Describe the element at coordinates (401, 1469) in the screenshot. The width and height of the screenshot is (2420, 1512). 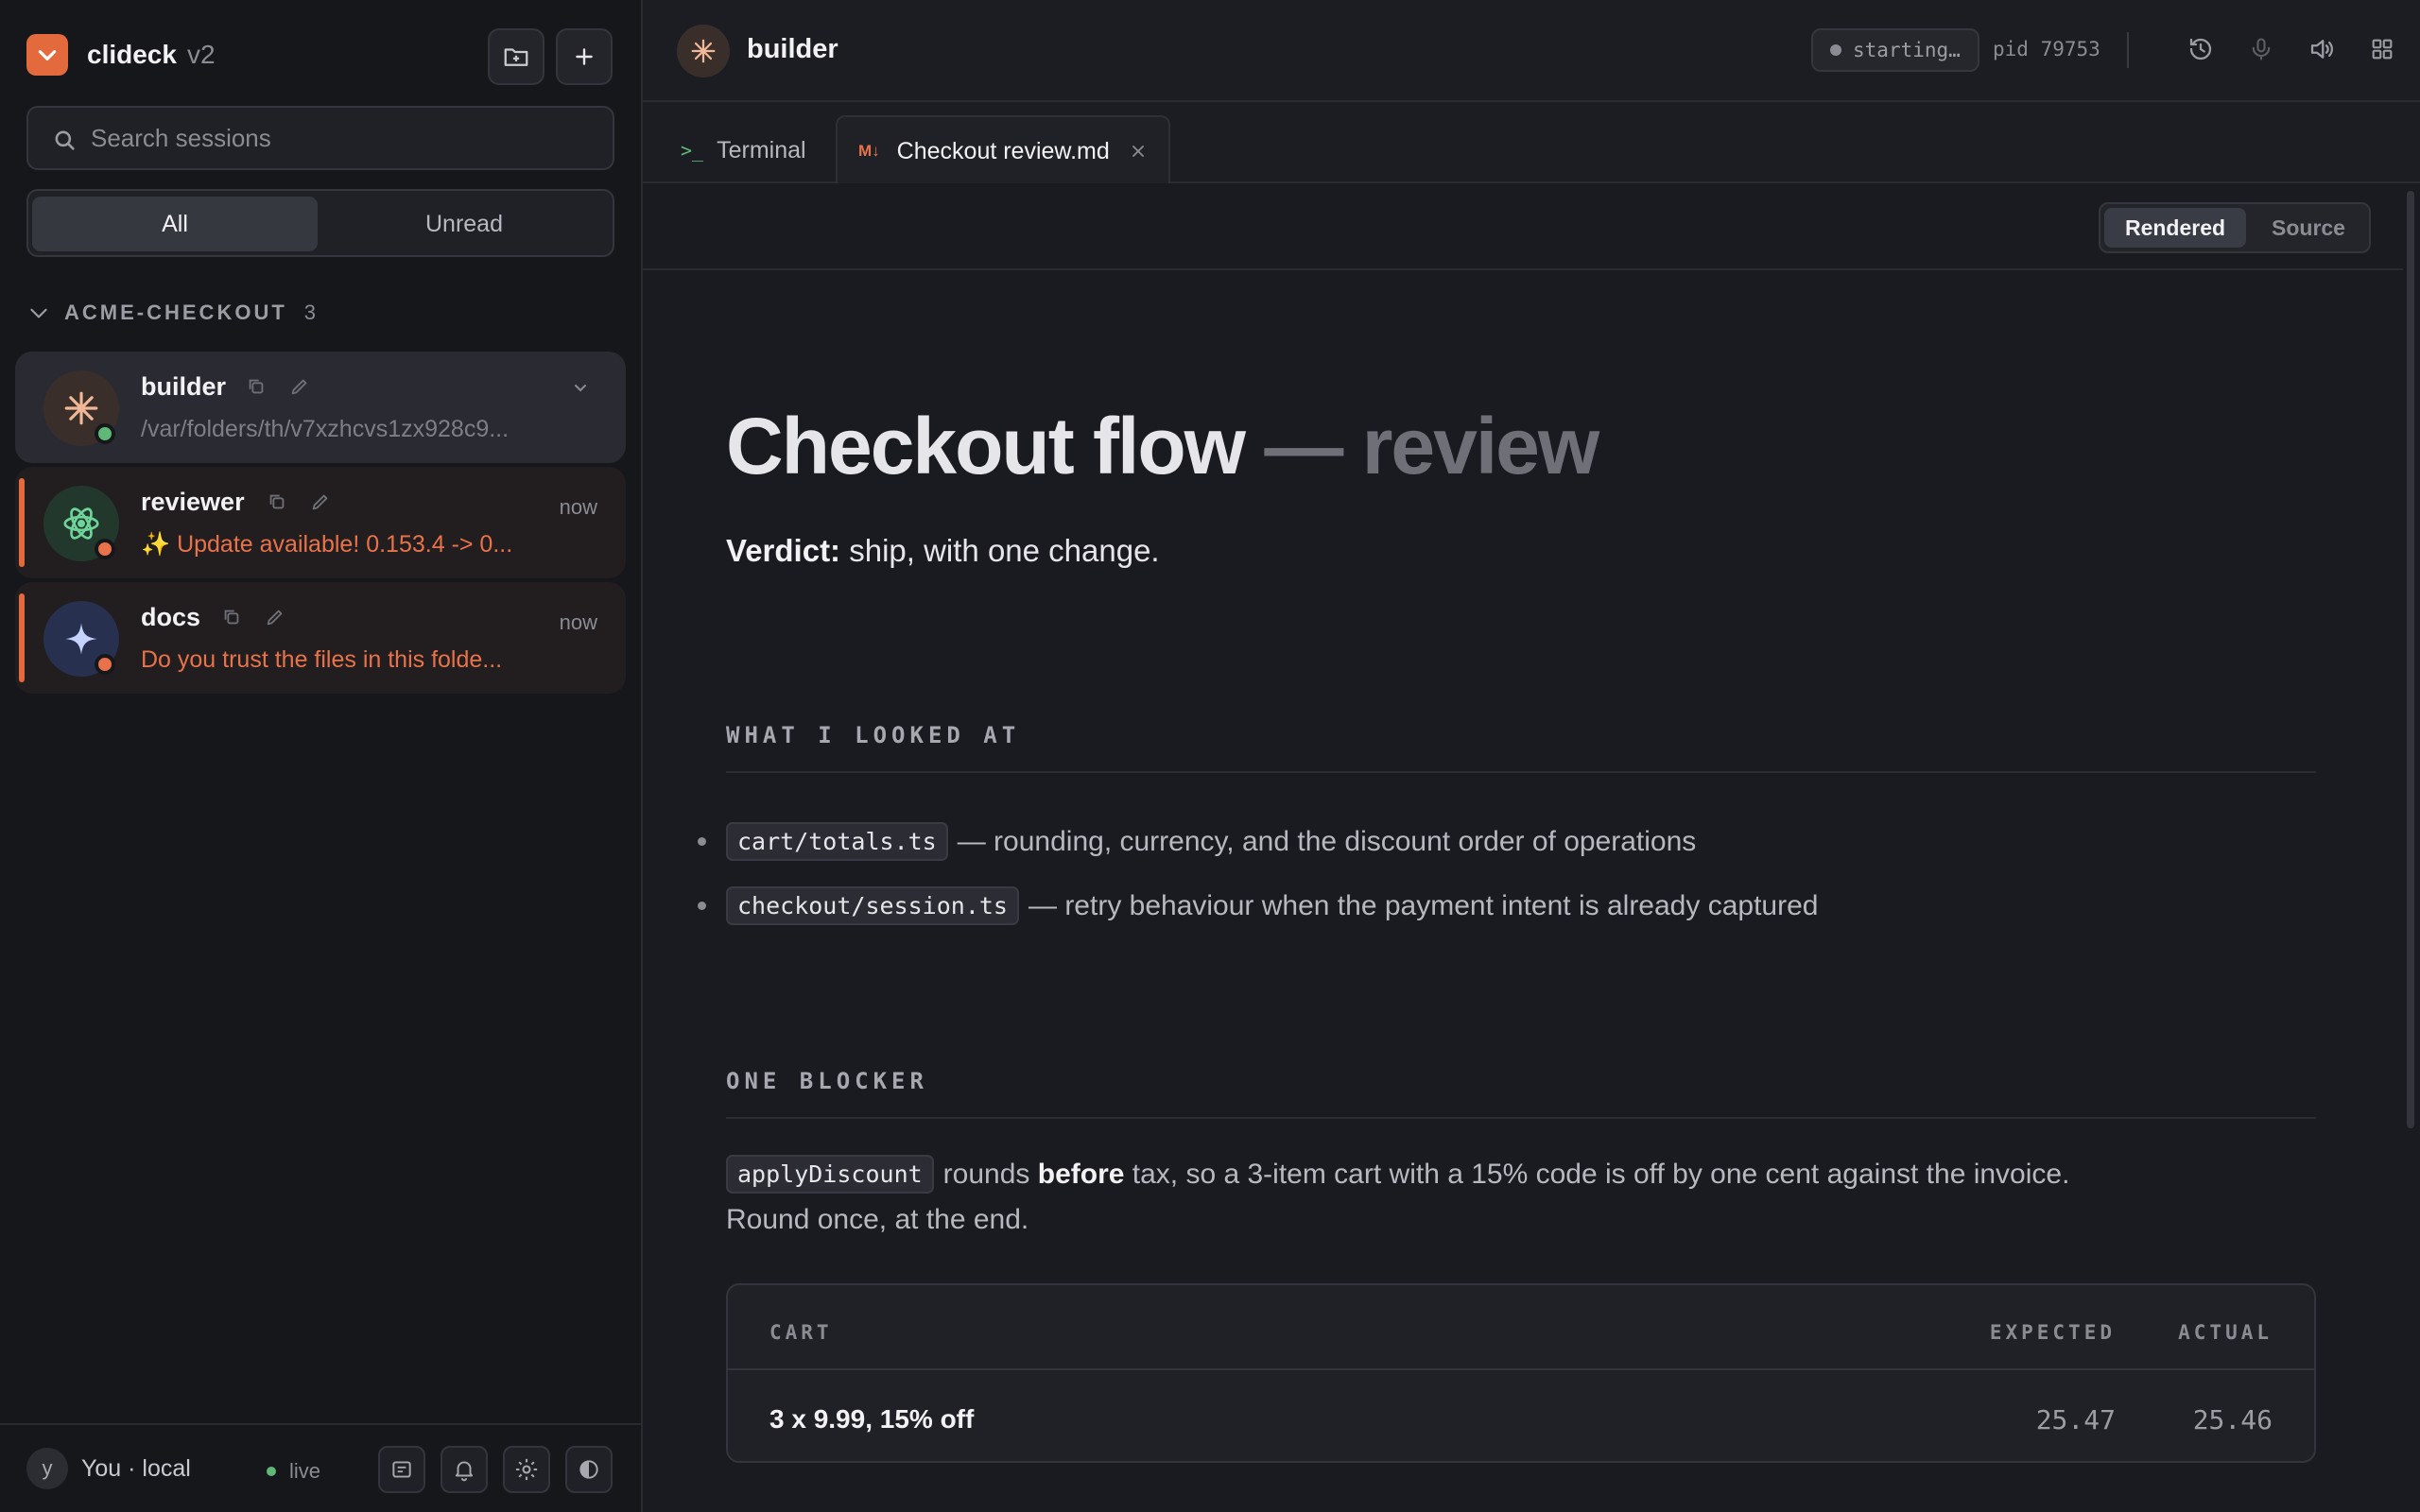
I see `notes-button` at that location.